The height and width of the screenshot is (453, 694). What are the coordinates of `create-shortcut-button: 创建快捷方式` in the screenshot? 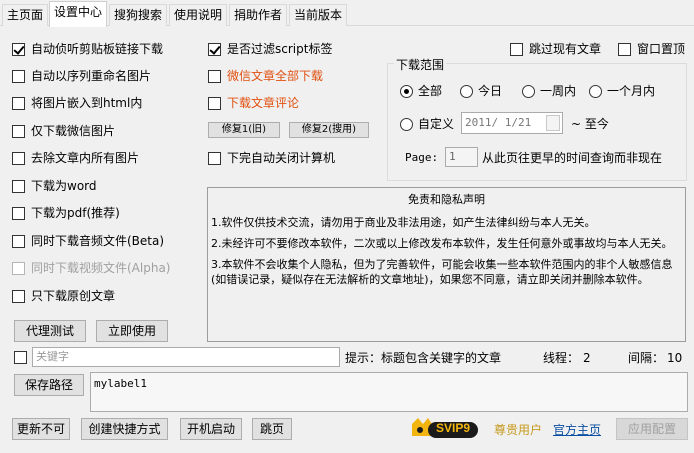 It's located at (124, 429).